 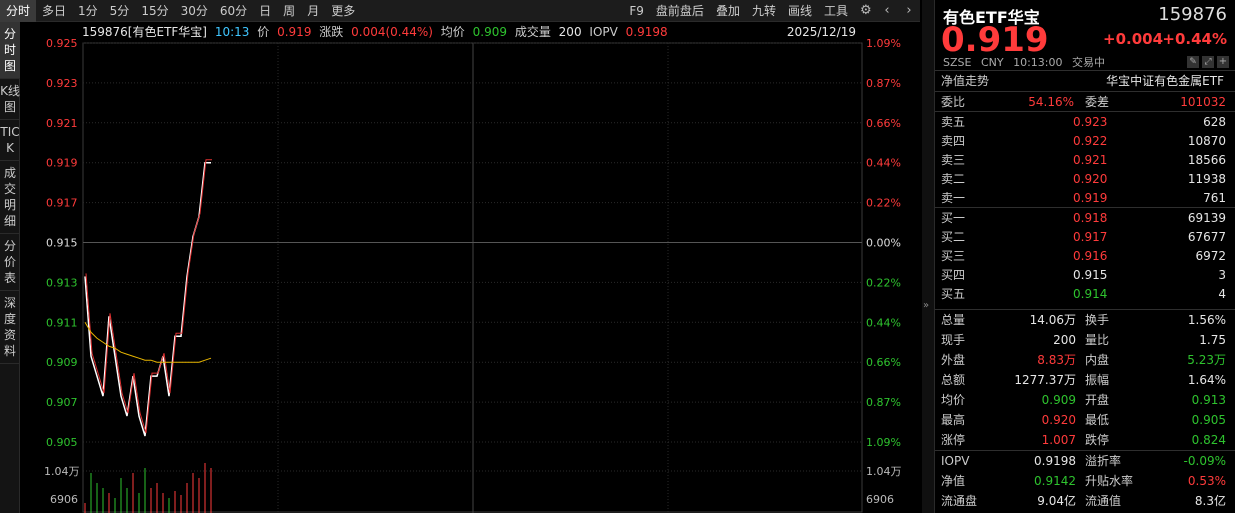 I want to click on gear-icon: ⚙, so click(x=865, y=11).